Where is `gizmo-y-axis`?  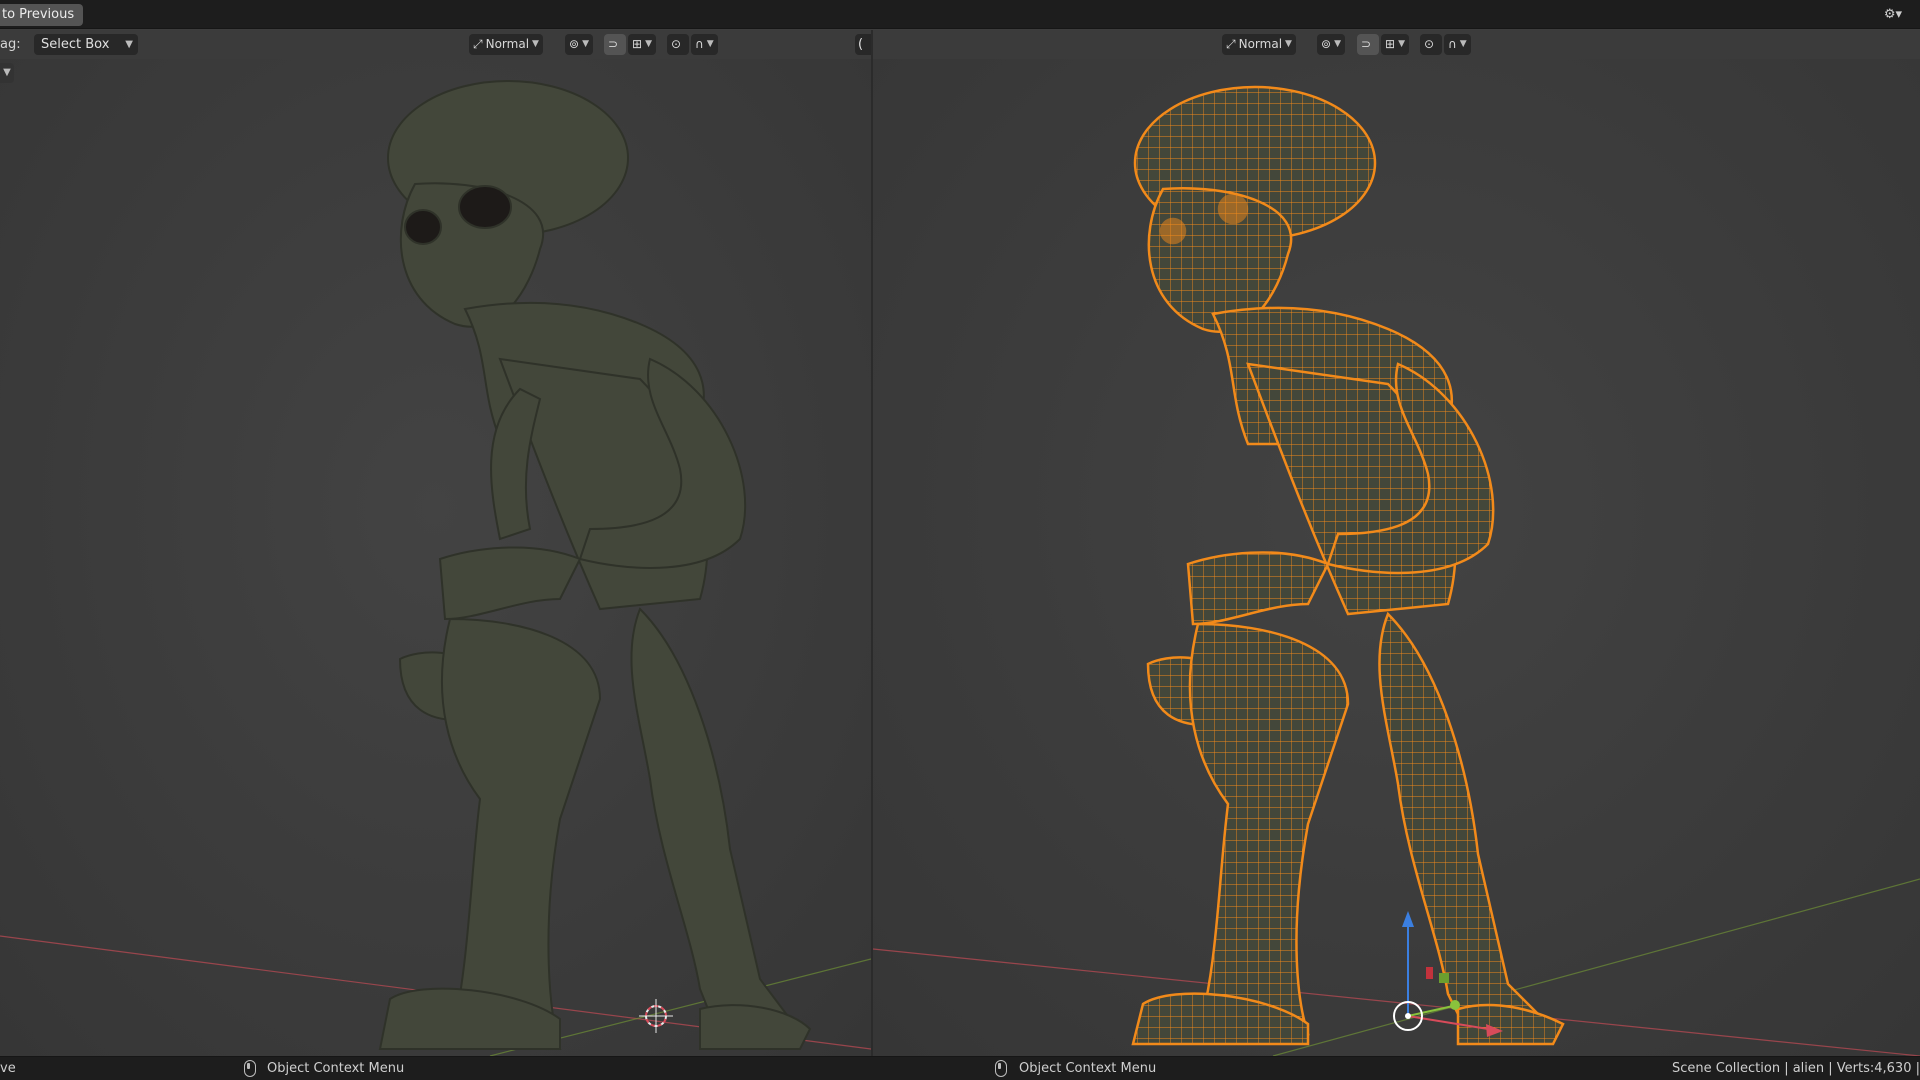
gizmo-y-axis is located at coordinates (1430, 1011).